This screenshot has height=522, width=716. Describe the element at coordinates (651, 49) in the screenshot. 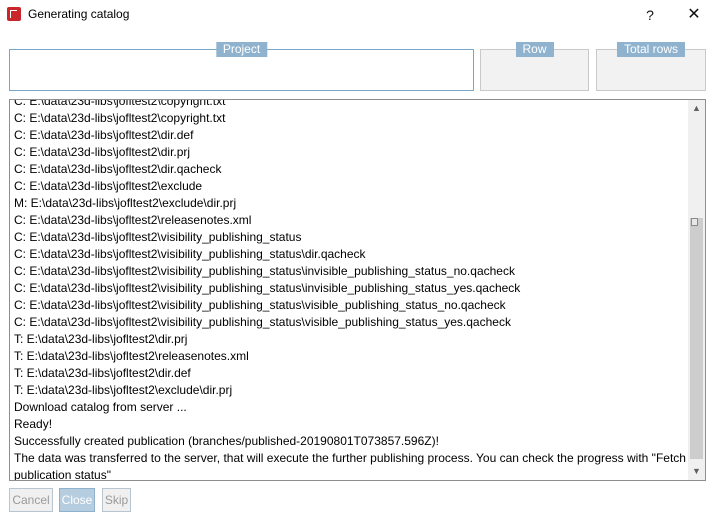

I see `total-rows-label: Total rows` at that location.